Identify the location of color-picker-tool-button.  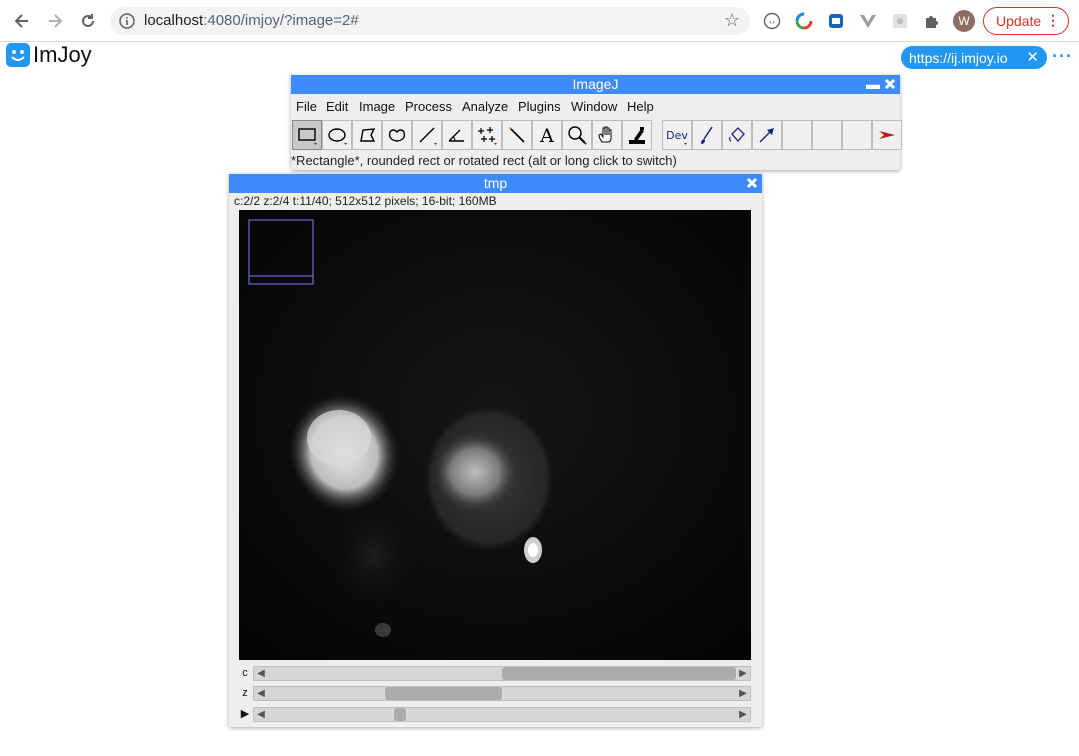
(637, 135).